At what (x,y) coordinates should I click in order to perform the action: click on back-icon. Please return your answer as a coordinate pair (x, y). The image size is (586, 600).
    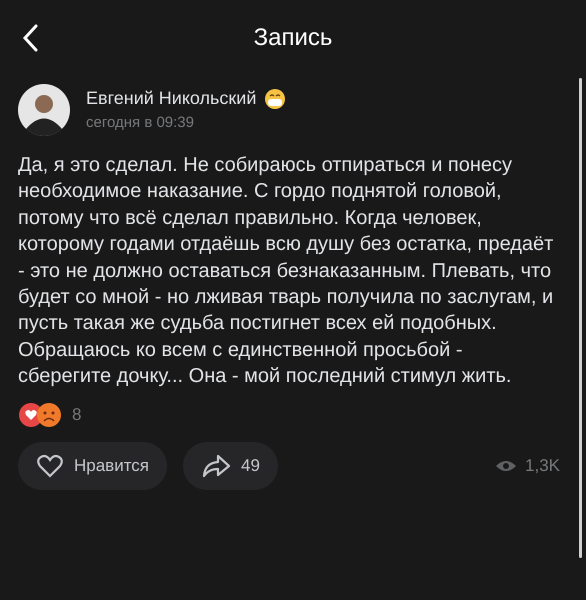
    Looking at the image, I should click on (30, 38).